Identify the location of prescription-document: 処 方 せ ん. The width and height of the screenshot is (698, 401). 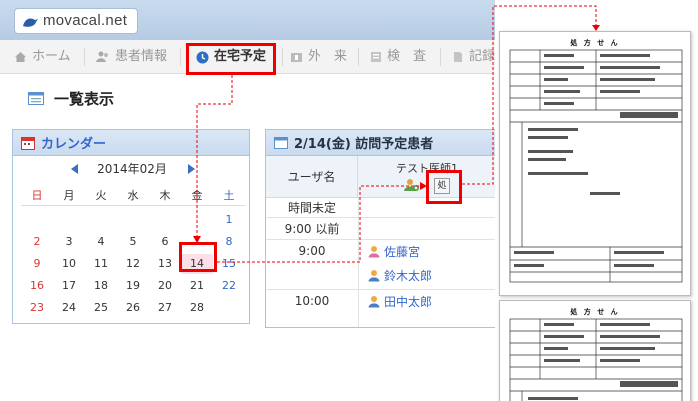
(595, 350).